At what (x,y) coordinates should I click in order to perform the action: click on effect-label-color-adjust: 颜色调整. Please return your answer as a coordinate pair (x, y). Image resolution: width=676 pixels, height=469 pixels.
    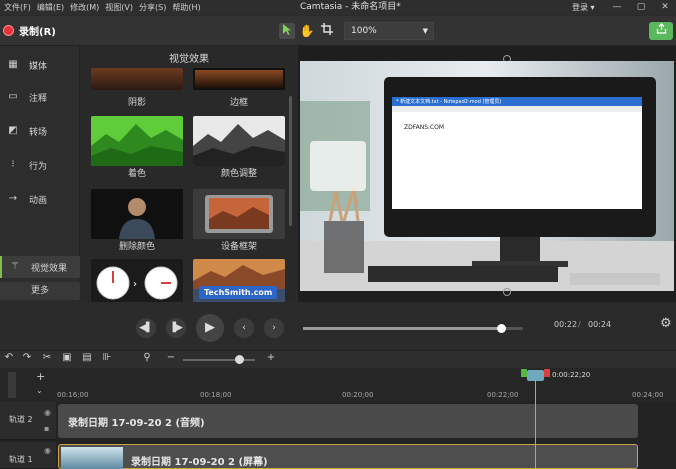
    Looking at the image, I should click on (238, 174).